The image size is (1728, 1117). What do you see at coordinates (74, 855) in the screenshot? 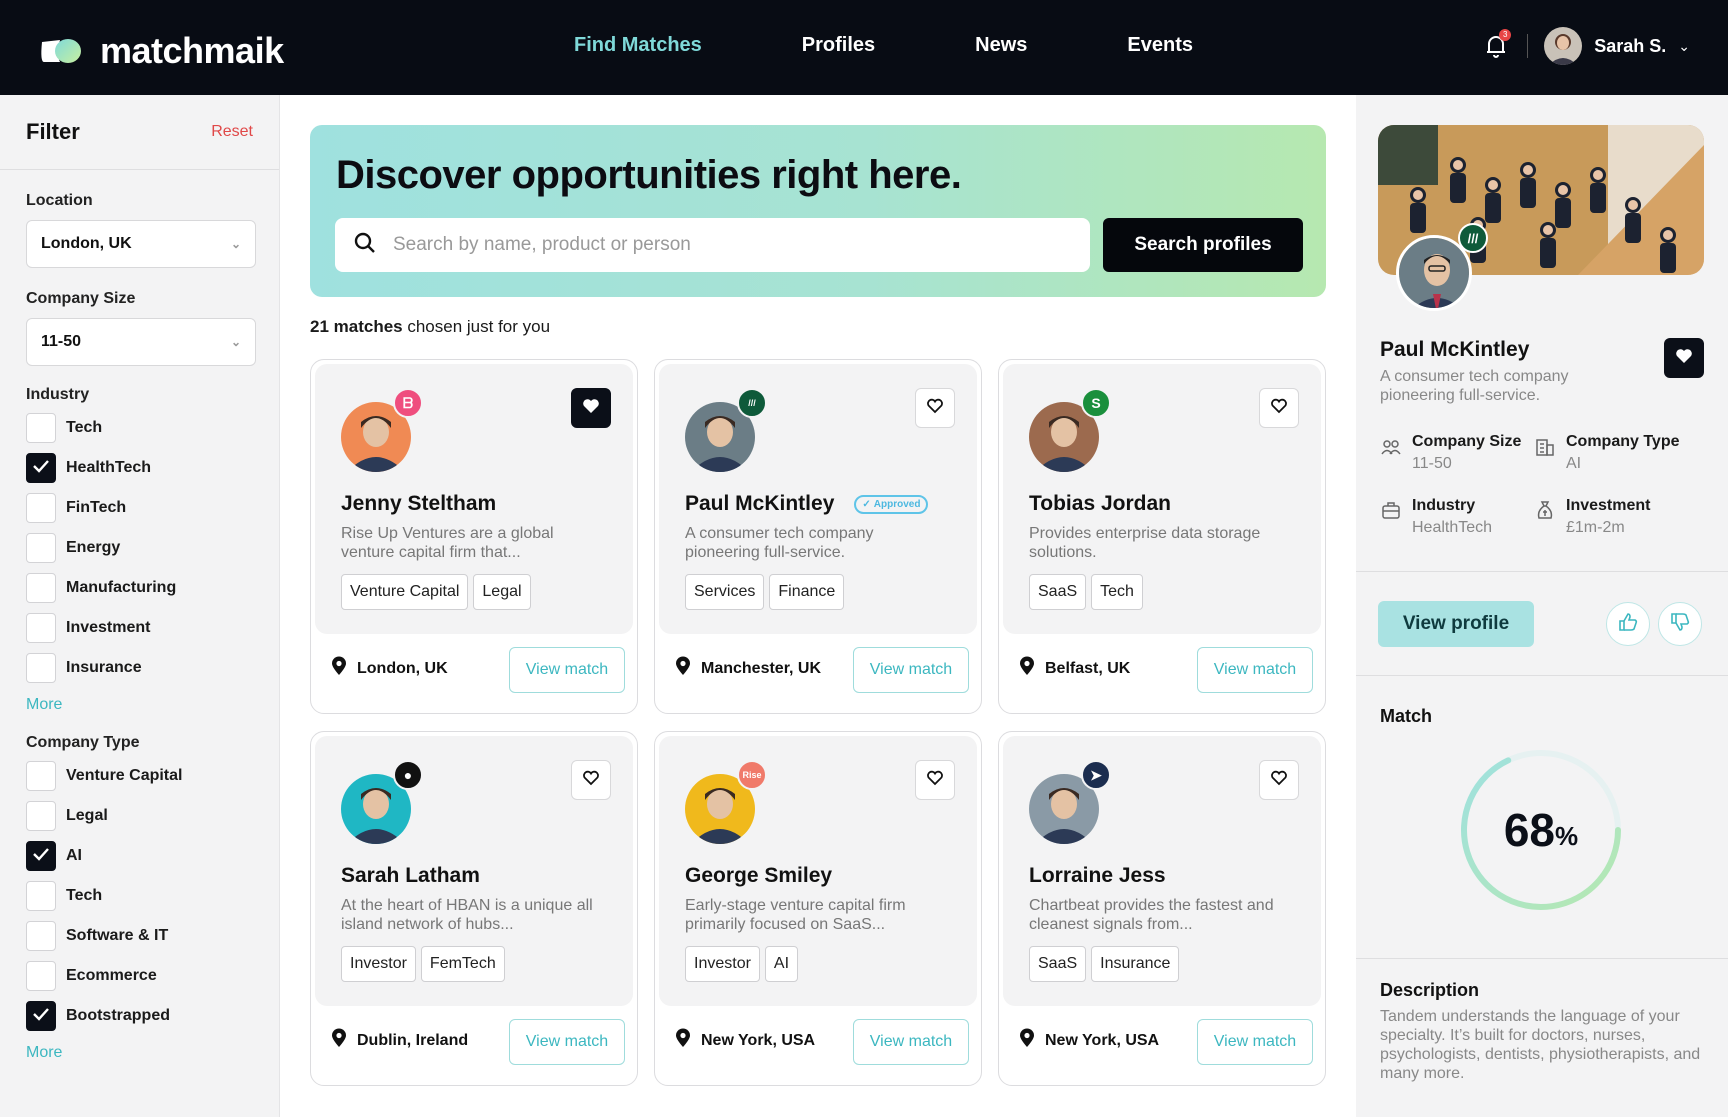
I see `filter-option-label: AI` at bounding box center [74, 855].